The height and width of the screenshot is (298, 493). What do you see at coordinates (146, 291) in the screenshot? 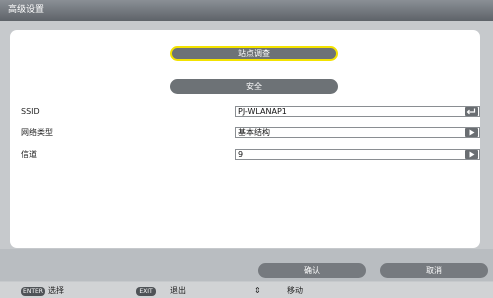
I see `exit-key-icon: EXIT` at bounding box center [146, 291].